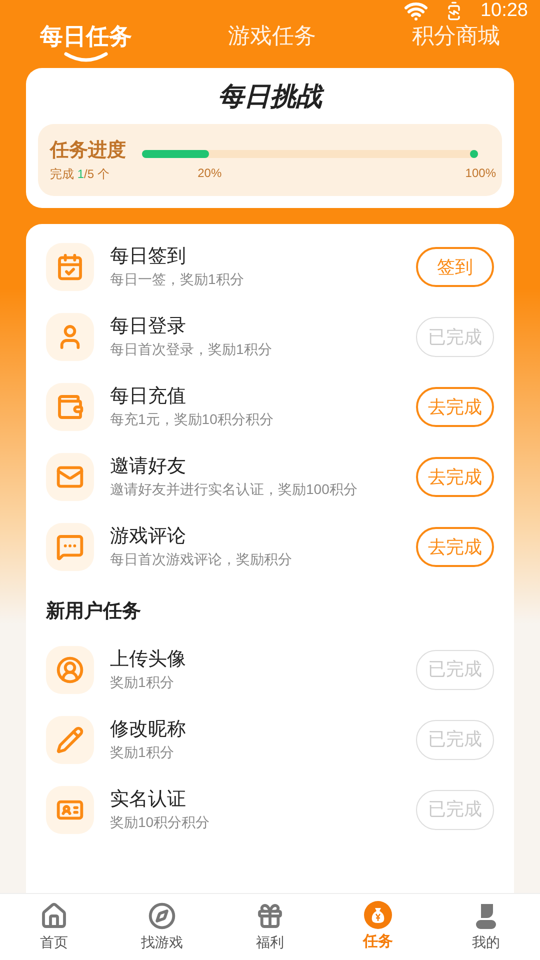 This screenshot has width=540, height=960. What do you see at coordinates (210, 173) in the screenshot?
I see `progress-reading: 20%` at bounding box center [210, 173].